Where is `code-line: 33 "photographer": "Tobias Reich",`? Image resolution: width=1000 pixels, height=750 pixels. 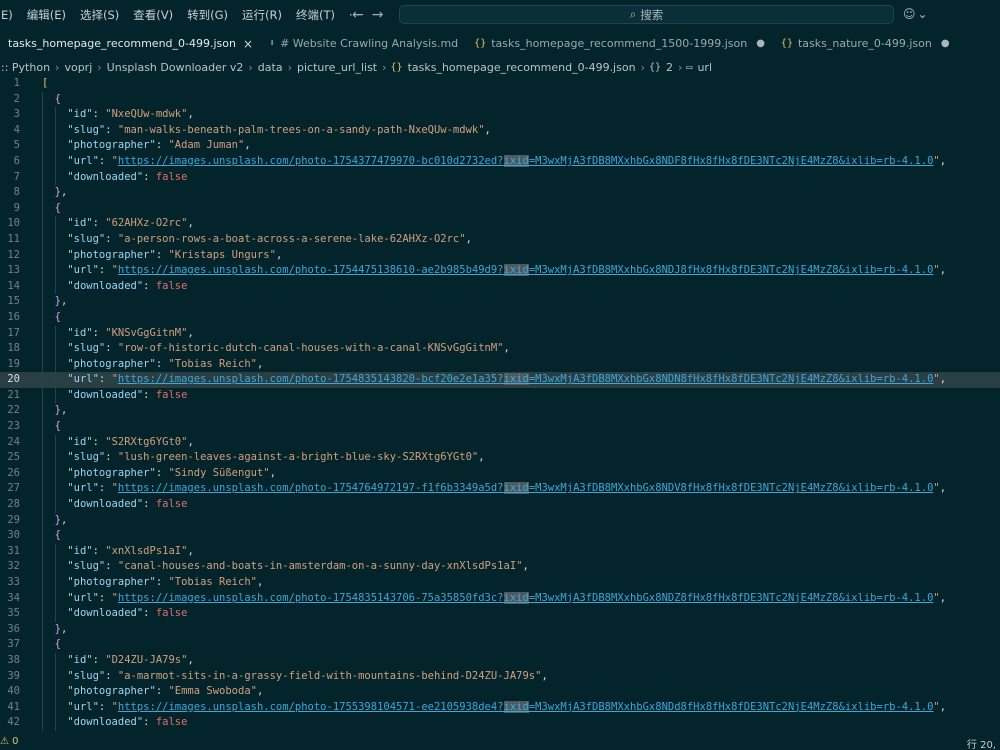
code-line: 33 "photographer": "Tobias Reich", is located at coordinates (500, 583).